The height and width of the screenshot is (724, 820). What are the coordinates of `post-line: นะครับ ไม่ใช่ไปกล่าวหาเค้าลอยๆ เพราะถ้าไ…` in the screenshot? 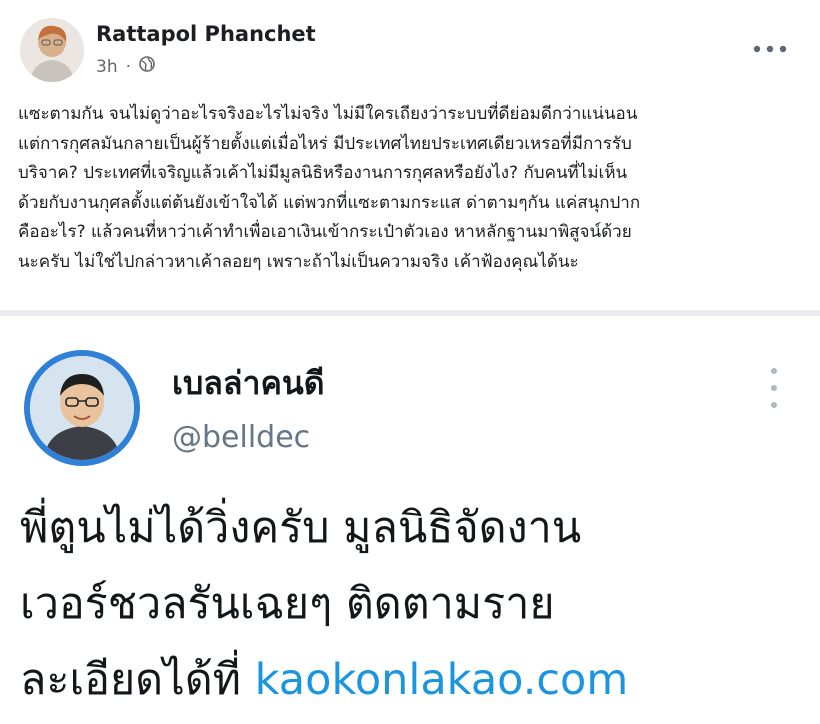 It's located at (298, 261).